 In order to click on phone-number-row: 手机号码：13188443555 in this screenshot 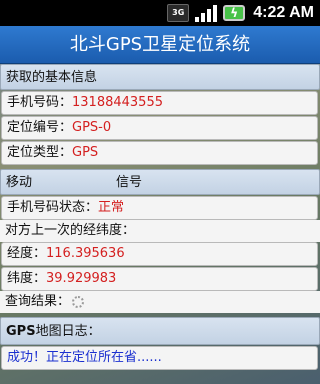, I will do `click(159, 103)`.